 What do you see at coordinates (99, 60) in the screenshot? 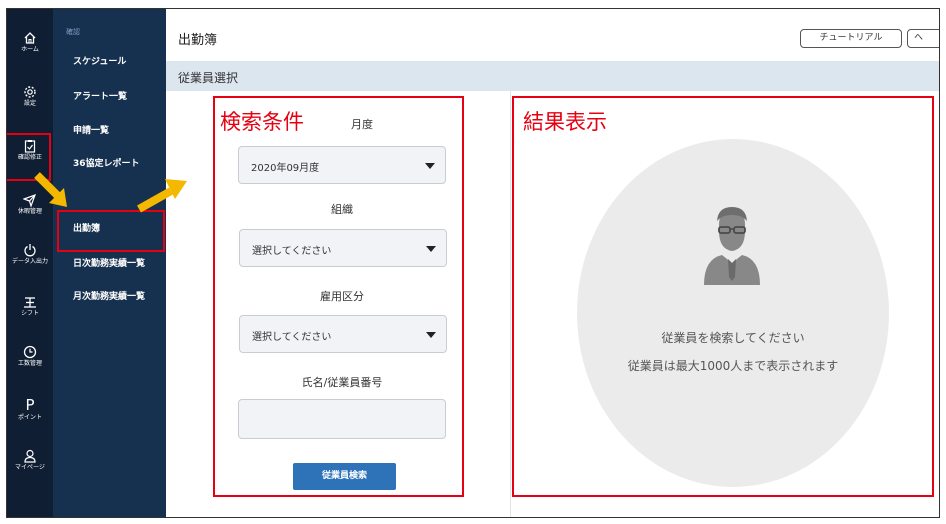
I see `submenu-item-schedule: スケジュール` at bounding box center [99, 60].